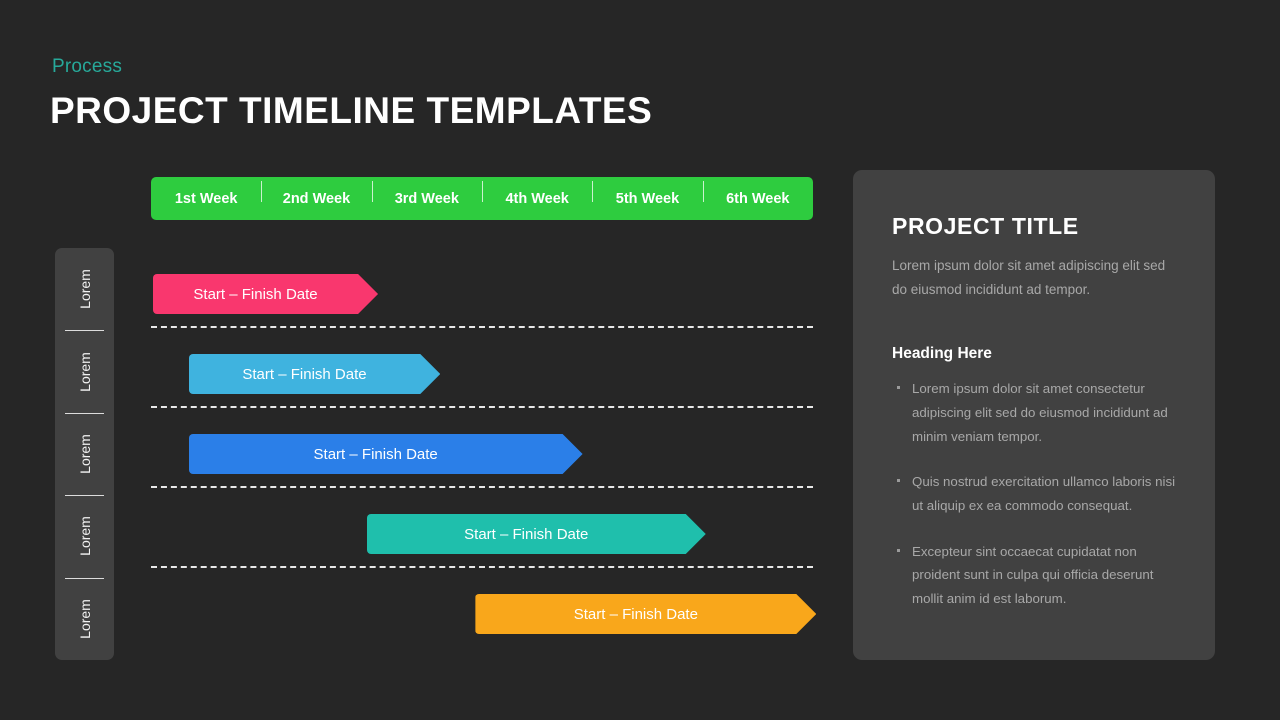  I want to click on rail-item-5: Lorem, so click(84, 618).